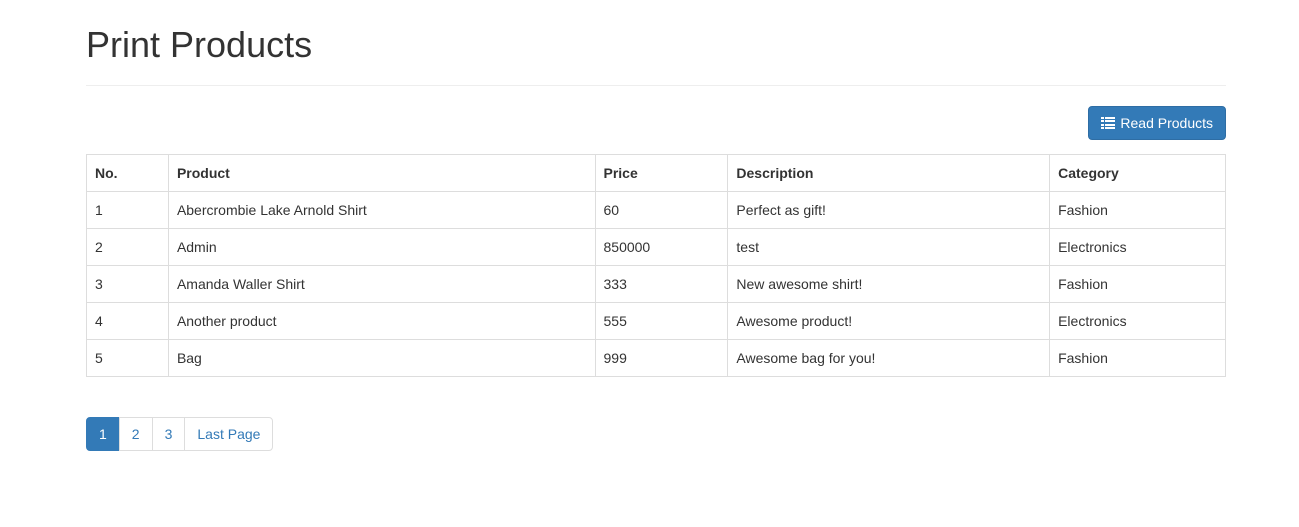  What do you see at coordinates (381, 247) in the screenshot?
I see `cell-product: Admin` at bounding box center [381, 247].